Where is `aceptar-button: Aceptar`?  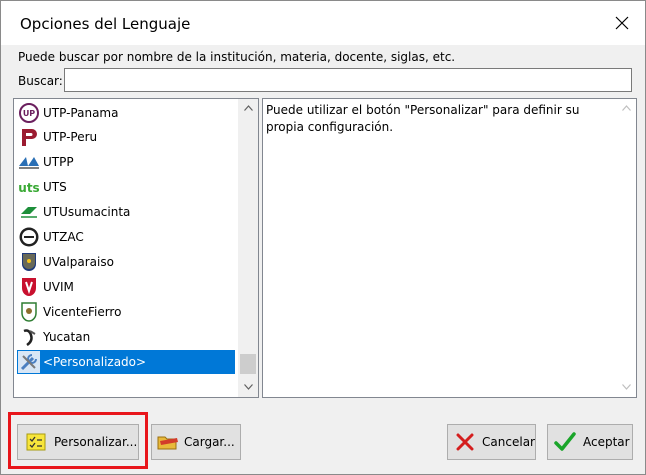
aceptar-button: Aceptar is located at coordinates (590, 442).